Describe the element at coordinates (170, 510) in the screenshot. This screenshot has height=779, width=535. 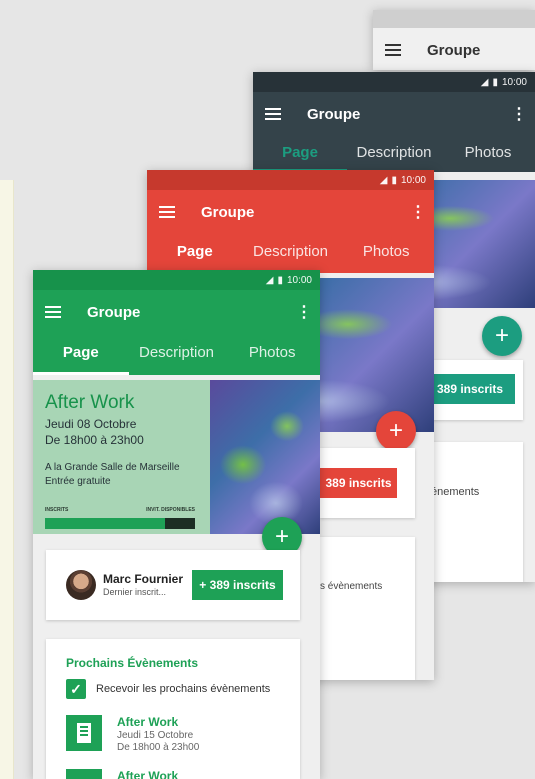
I see `available-label: INVIT. DISPONIBLES` at that location.